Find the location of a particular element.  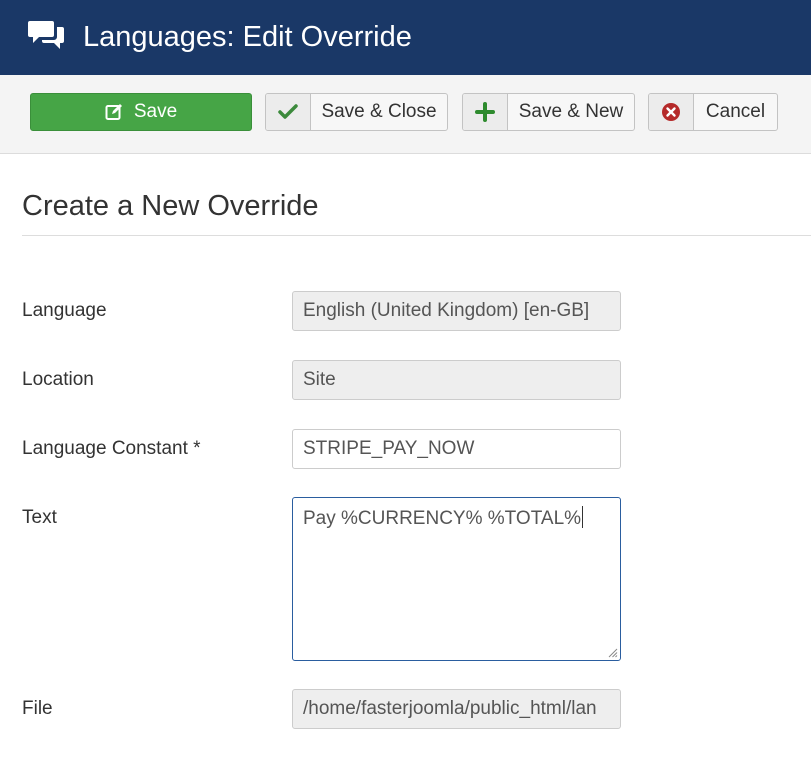

cancel-circle-icon is located at coordinates (671, 112).